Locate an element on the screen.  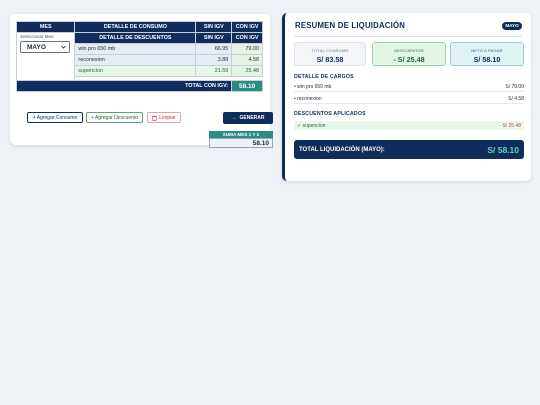
card-value: - S/ 25.48 is located at coordinates (409, 59).